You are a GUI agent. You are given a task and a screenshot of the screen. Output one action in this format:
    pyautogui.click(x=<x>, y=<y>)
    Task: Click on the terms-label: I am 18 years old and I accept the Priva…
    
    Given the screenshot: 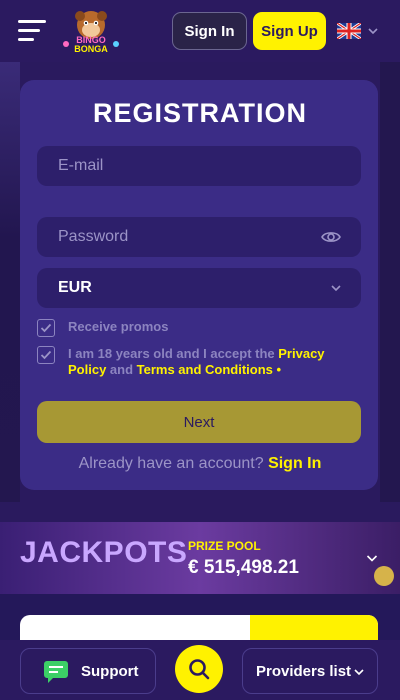 What is the action you would take?
    pyautogui.click(x=208, y=362)
    